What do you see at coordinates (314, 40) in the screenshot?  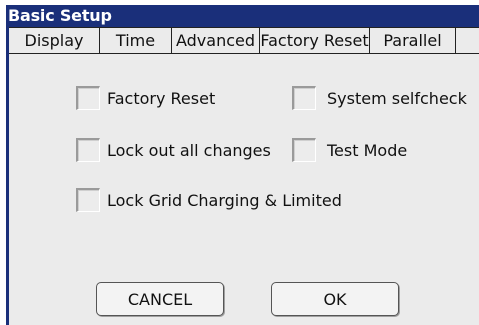 I see `tab-factory-reset: Factory Reset` at bounding box center [314, 40].